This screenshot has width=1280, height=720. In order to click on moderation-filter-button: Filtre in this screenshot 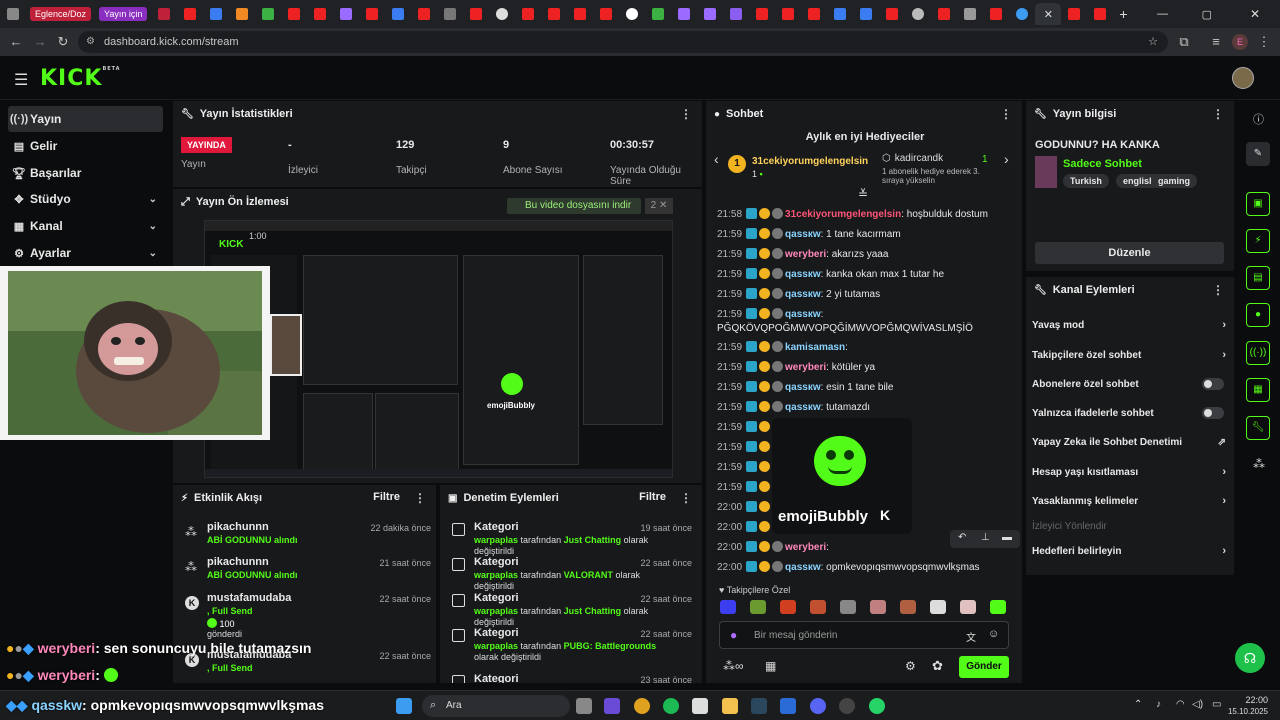, I will do `click(652, 497)`.